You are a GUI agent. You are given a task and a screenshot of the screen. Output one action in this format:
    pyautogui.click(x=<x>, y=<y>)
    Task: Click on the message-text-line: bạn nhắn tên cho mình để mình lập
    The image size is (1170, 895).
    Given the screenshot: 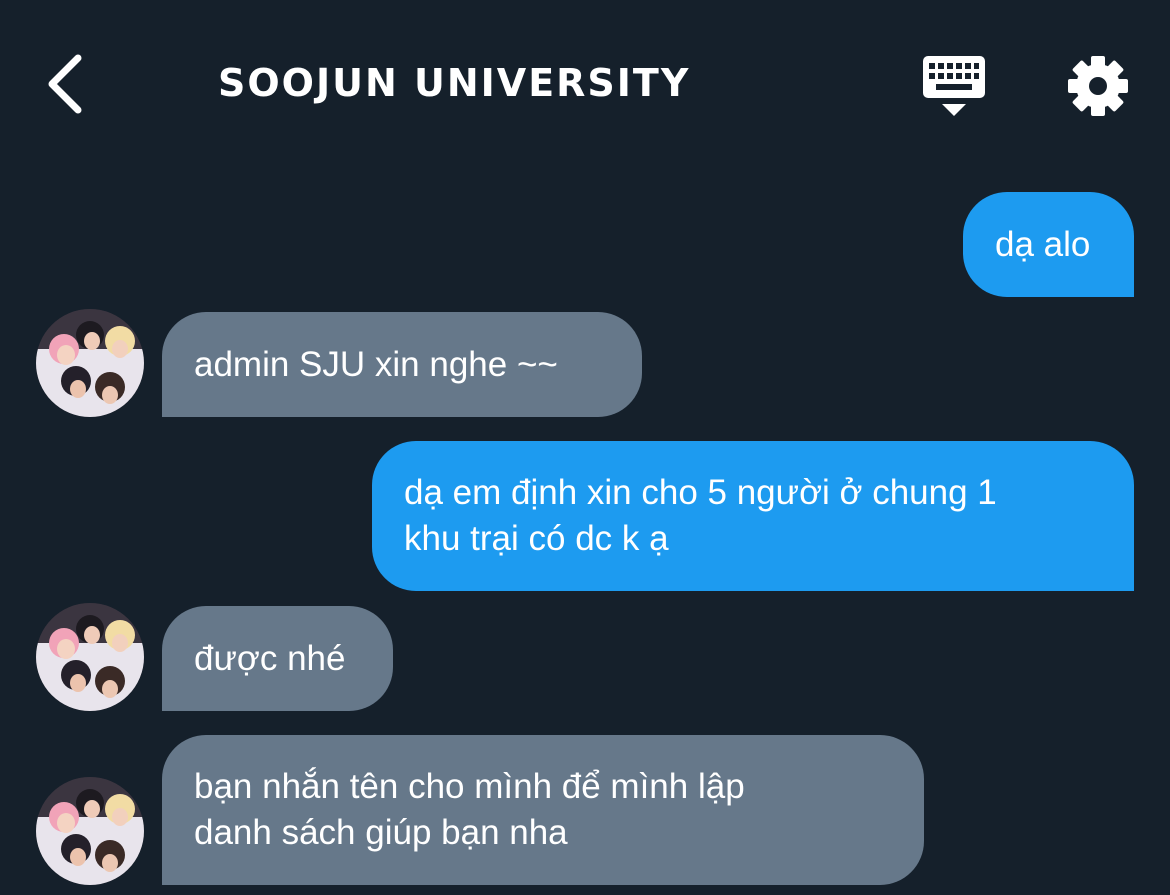 What is the action you would take?
    pyautogui.click(x=469, y=786)
    